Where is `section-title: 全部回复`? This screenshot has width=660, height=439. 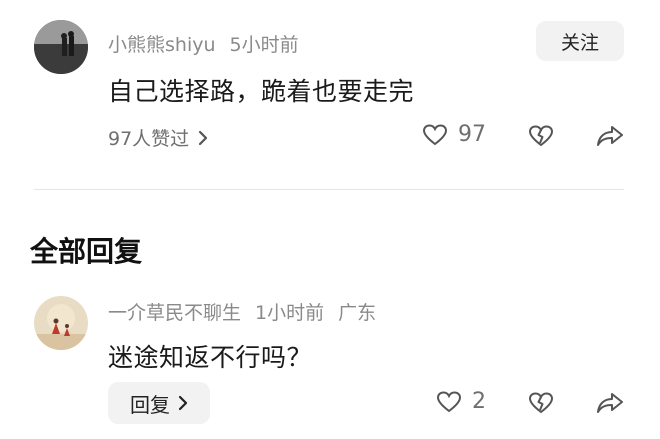
section-title: 全部回复 is located at coordinates (86, 251).